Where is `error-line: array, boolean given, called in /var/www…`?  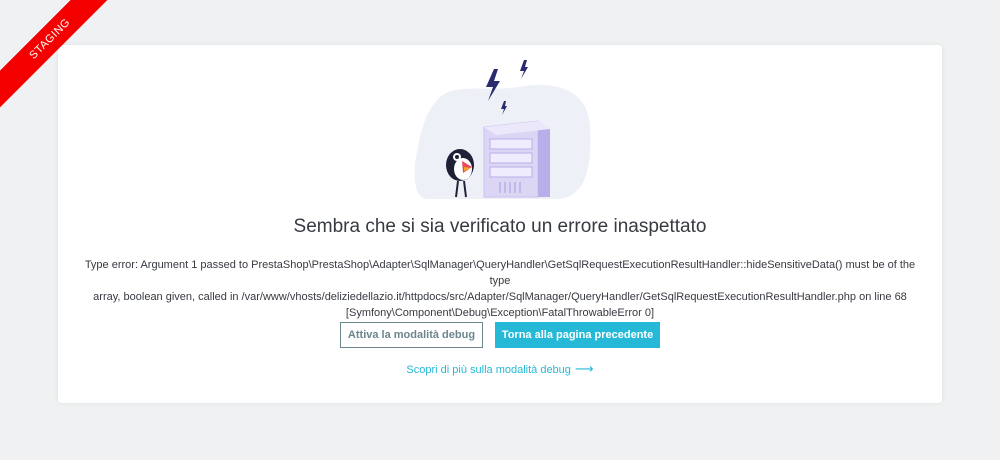 error-line: array, boolean given, called in /var/www… is located at coordinates (500, 297).